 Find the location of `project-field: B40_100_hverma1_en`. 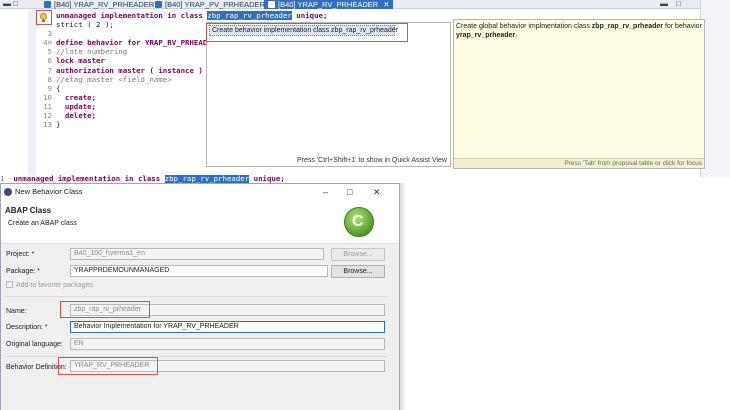

project-field: B40_100_hverma1_en is located at coordinates (197, 254).